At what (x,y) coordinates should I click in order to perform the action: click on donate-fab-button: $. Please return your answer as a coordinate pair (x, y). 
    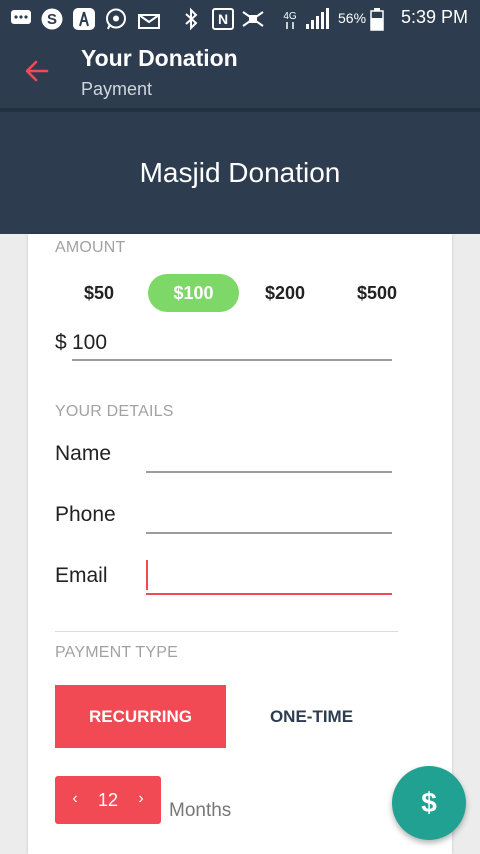
    Looking at the image, I should click on (429, 803).